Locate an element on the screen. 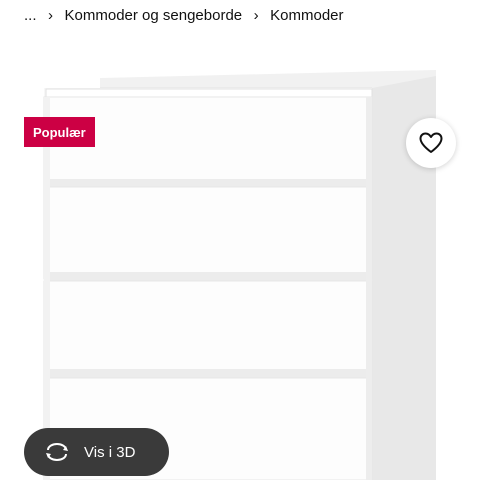  heart-icon is located at coordinates (431, 142).